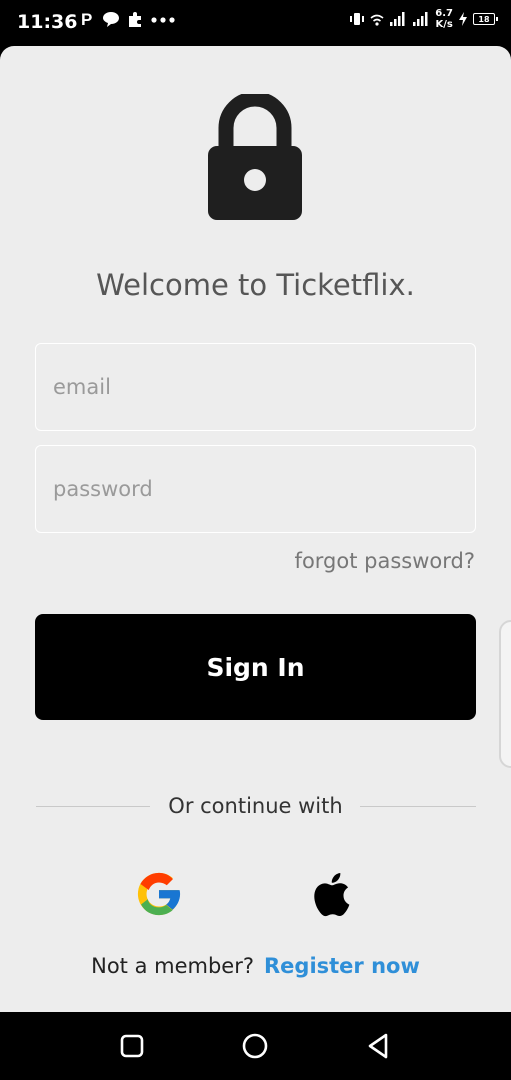  Describe the element at coordinates (163, 20) in the screenshot. I see `more-dots-icon` at that location.